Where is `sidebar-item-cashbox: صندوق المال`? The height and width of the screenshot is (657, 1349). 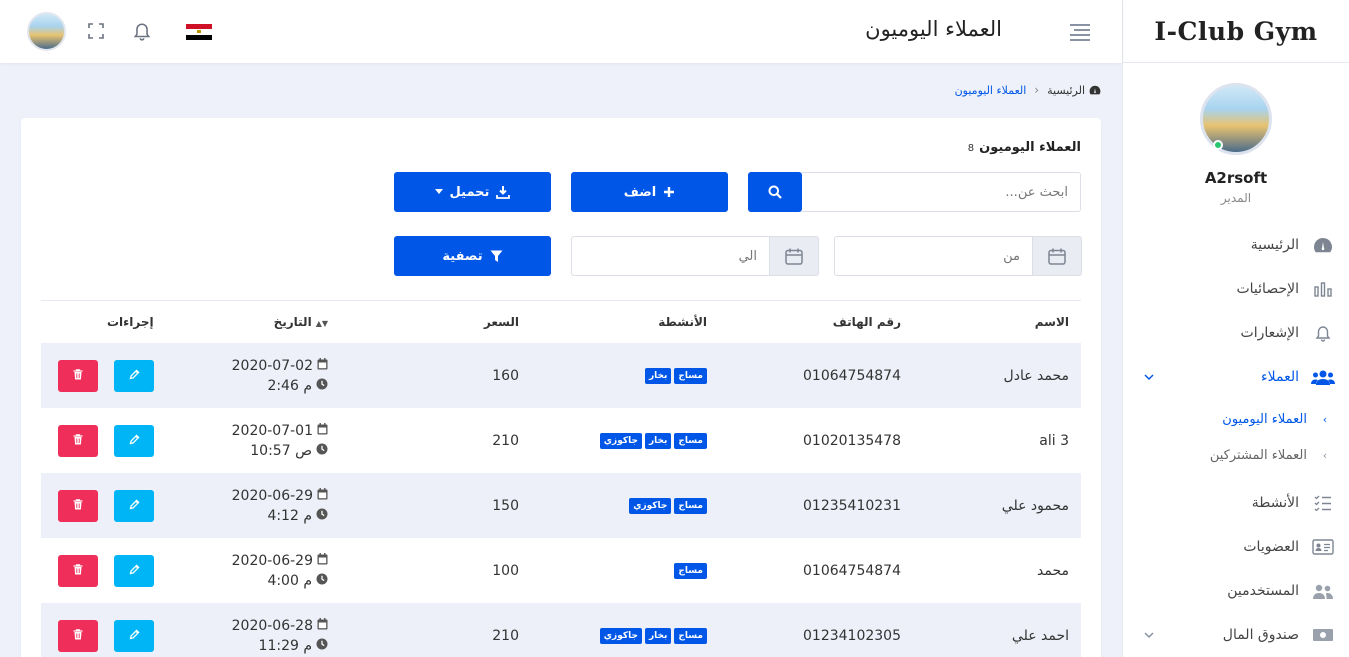 sidebar-item-cashbox: صندوق المال is located at coordinates (1236, 635).